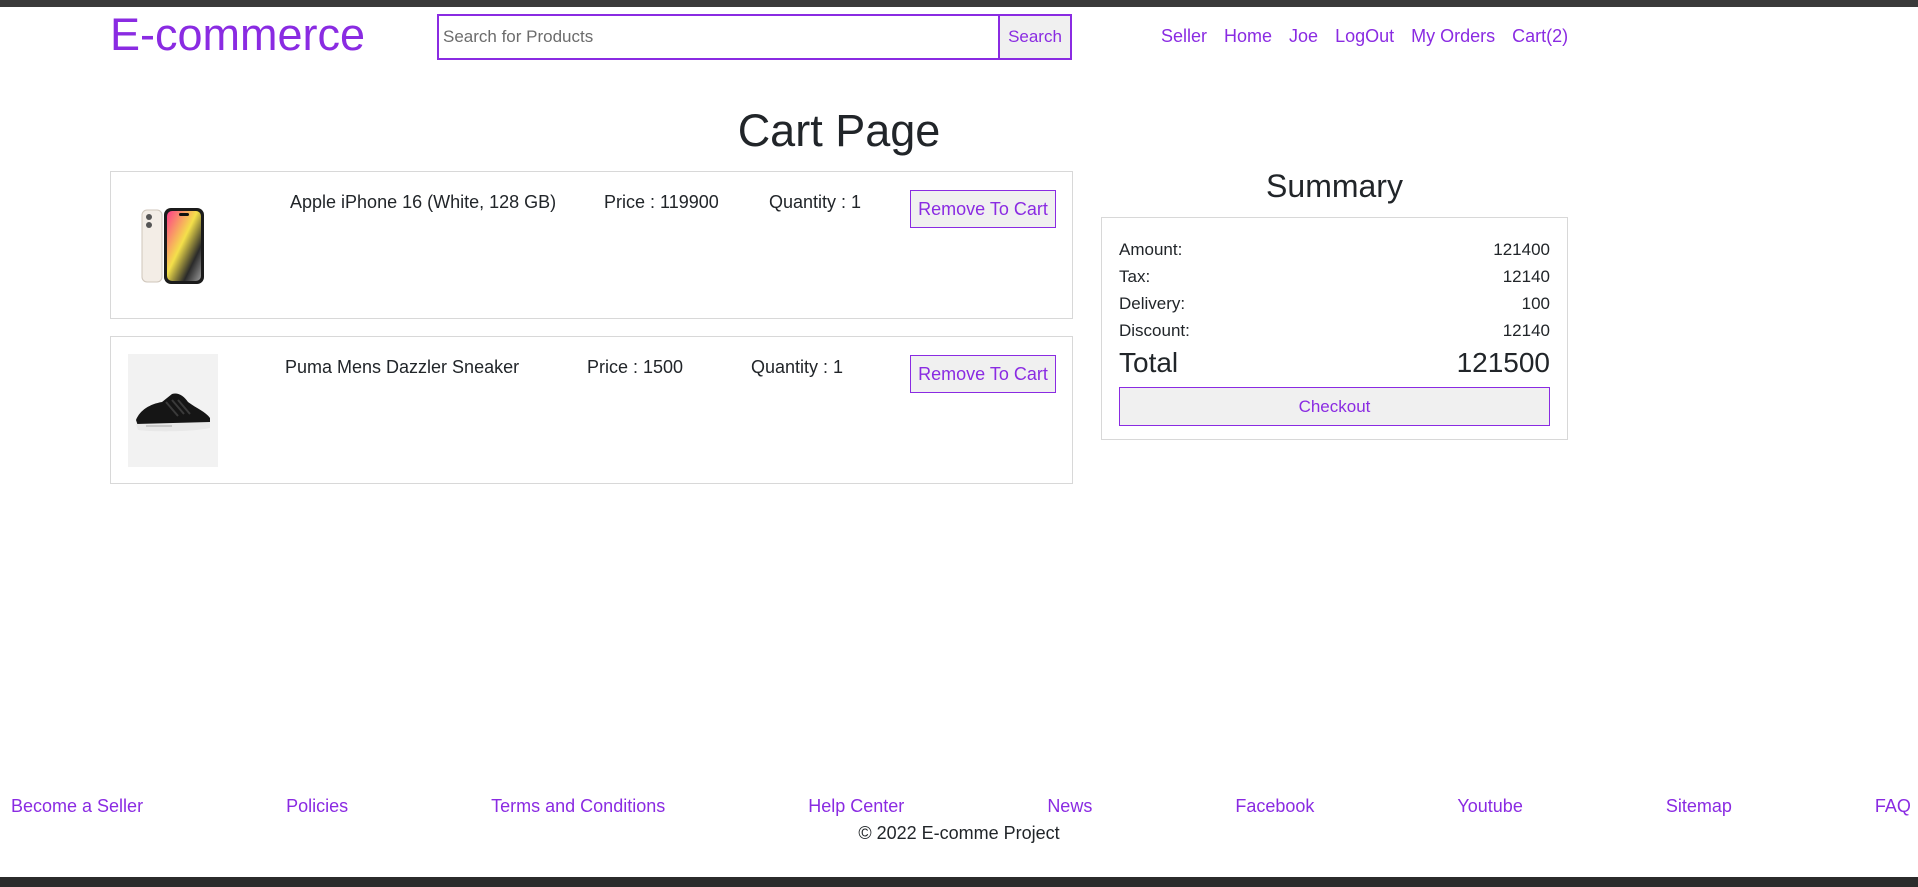  I want to click on footer-link-become-seller: Become a Seller, so click(77, 806).